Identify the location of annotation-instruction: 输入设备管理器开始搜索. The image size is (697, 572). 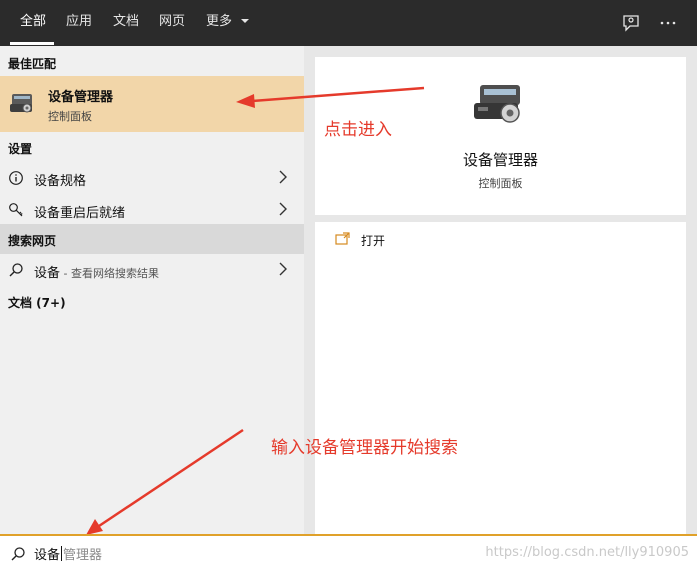
(364, 448).